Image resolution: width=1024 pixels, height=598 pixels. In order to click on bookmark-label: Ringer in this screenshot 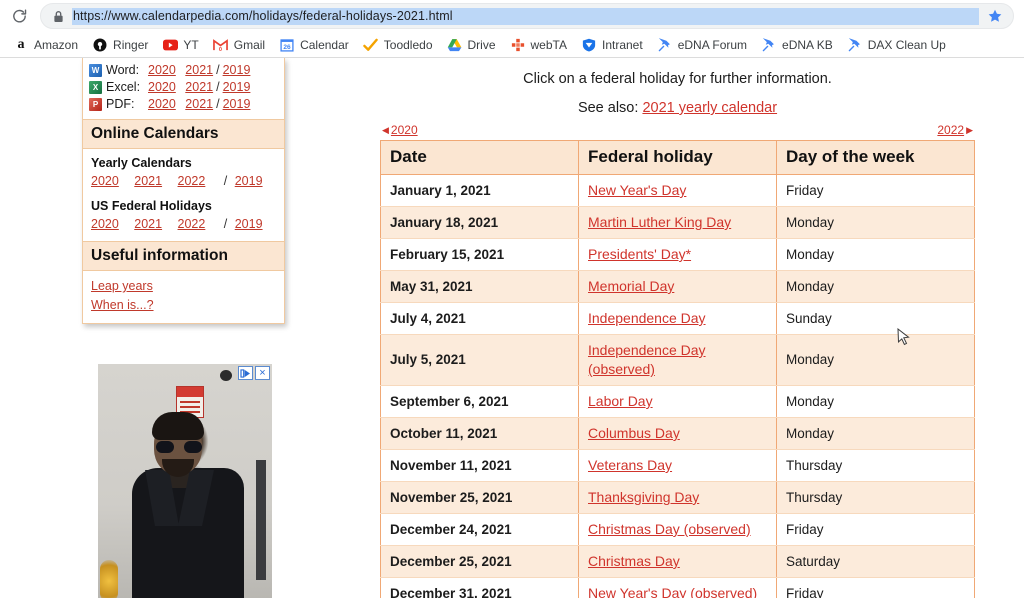, I will do `click(131, 44)`.